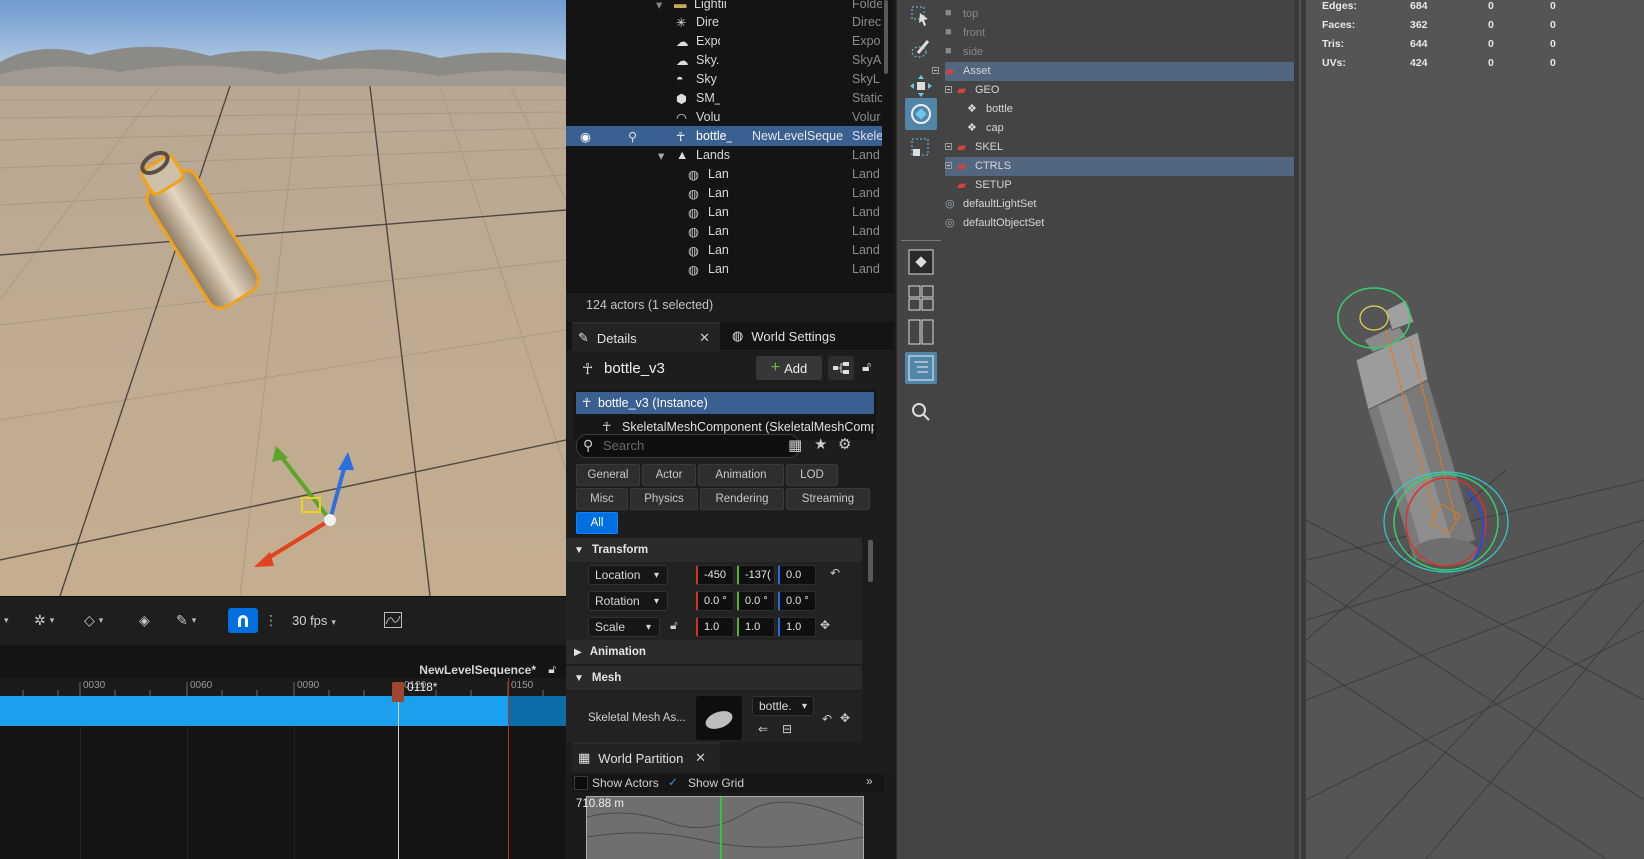 The image size is (1644, 859). I want to click on filter-general: General, so click(608, 475).